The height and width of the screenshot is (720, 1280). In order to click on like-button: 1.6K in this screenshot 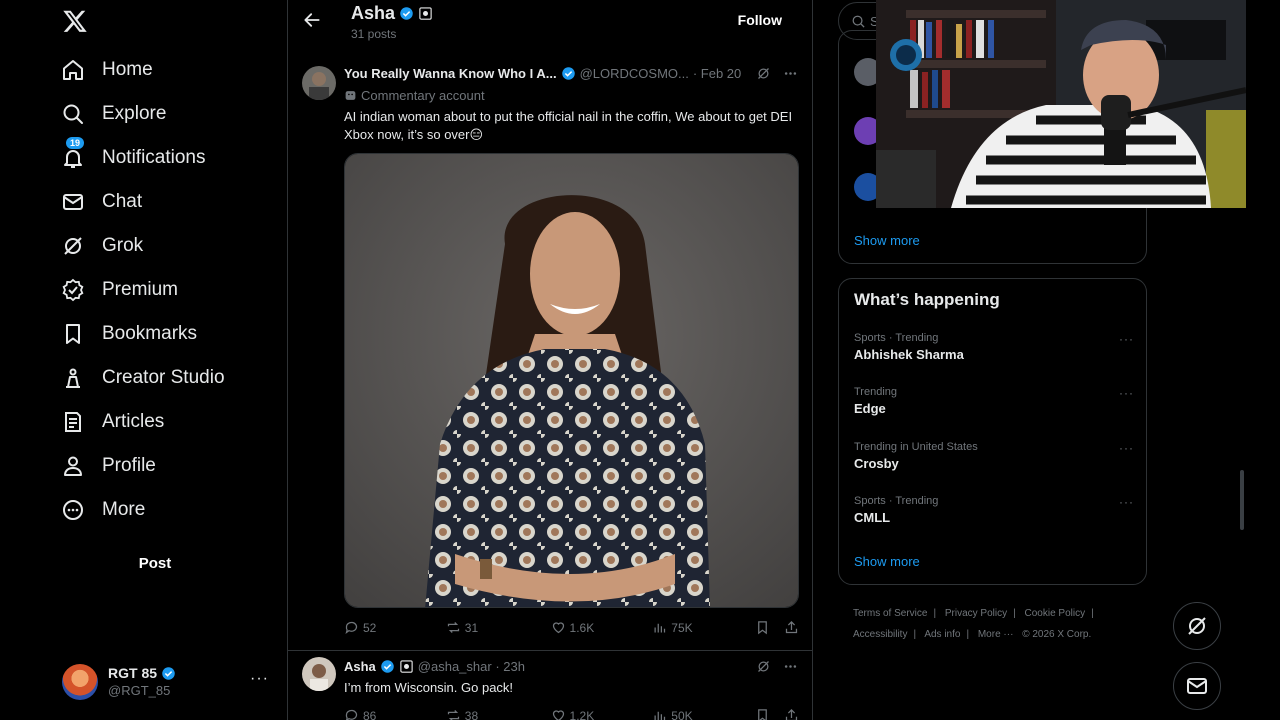, I will do `click(602, 627)`.